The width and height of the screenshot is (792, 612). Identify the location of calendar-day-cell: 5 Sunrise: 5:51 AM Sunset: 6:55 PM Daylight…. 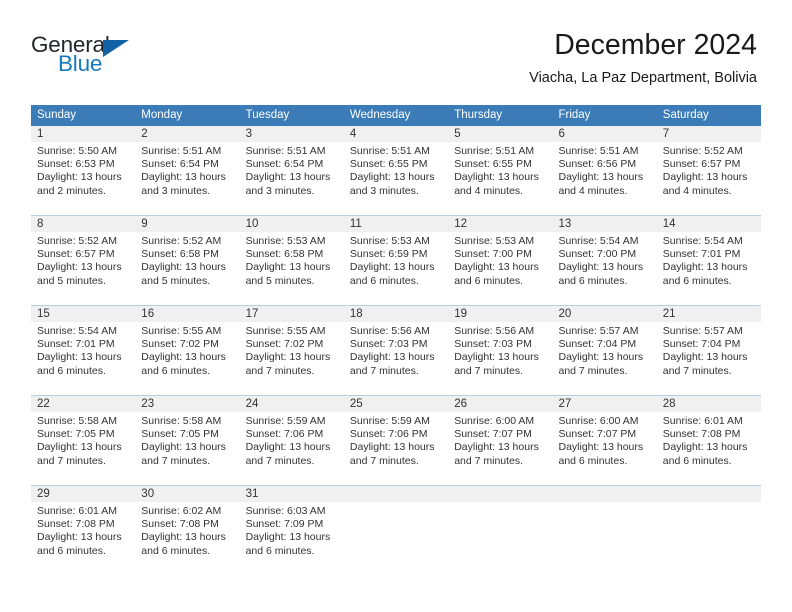
(500, 165).